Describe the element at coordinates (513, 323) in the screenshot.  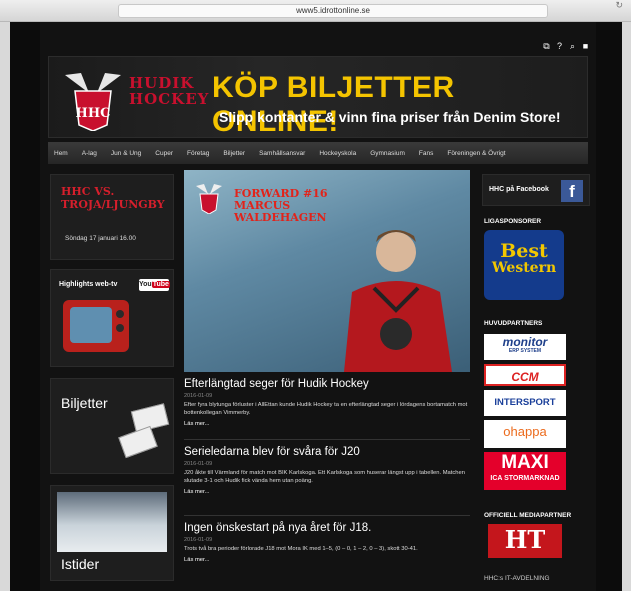
I see `main-partners-heading: HUVUDPARTNERS` at that location.